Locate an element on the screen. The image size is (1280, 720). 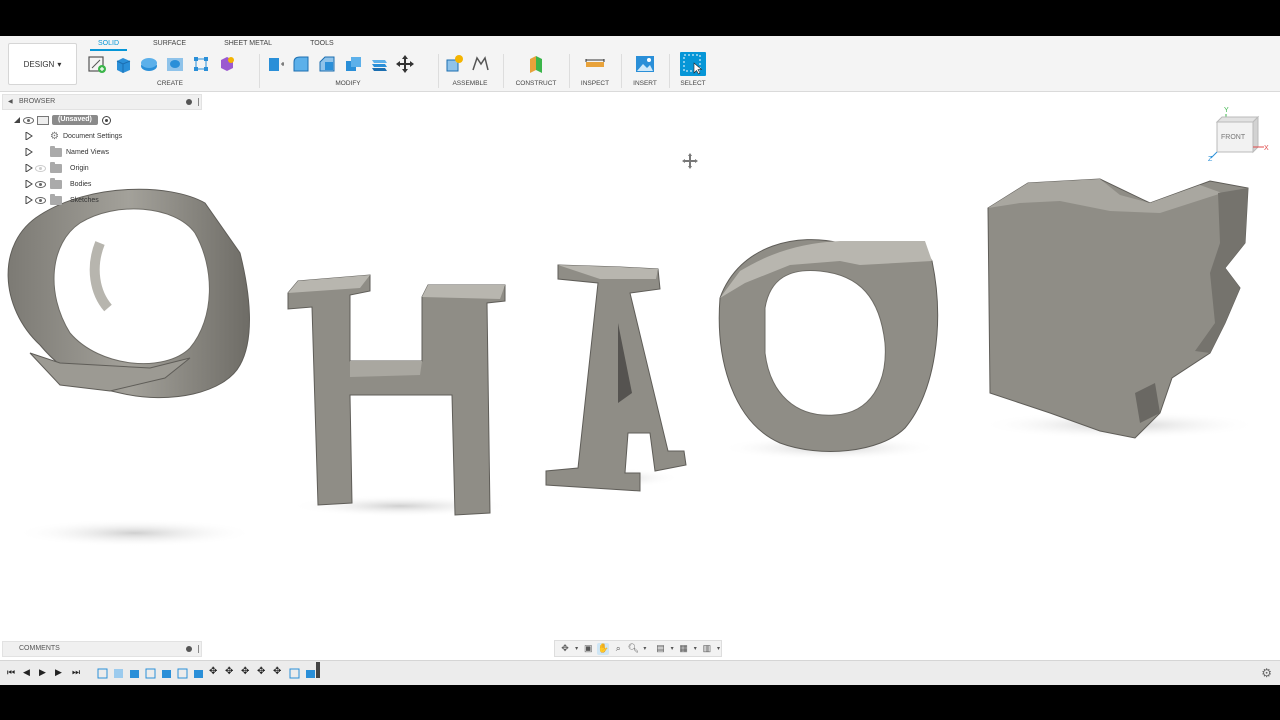
tab-solid: SOLID is located at coordinates (109, 45).